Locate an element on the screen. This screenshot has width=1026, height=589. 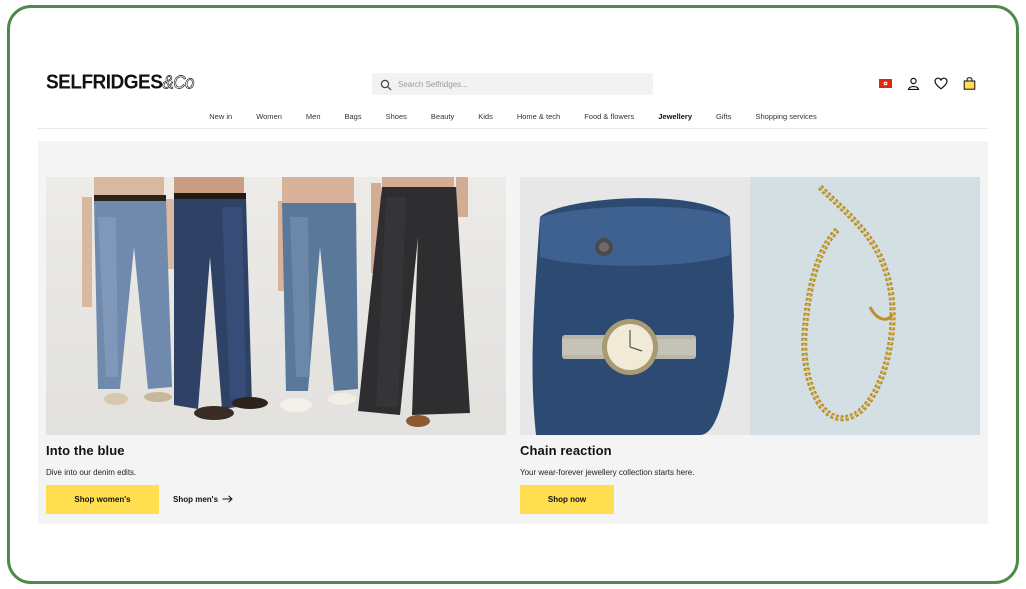
search-bar is located at coordinates (512, 84).